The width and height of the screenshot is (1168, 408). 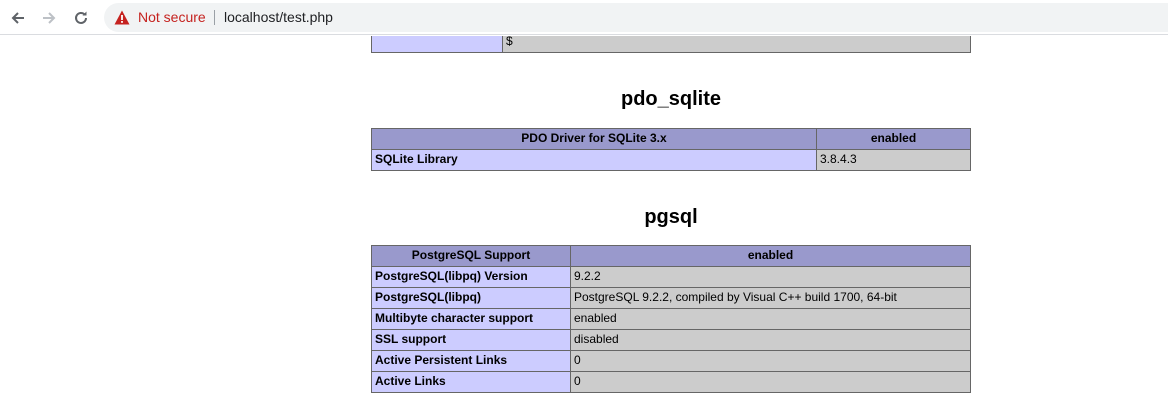 I want to click on browser-toolbar: Not secure localhost/test.php, so click(x=584, y=17).